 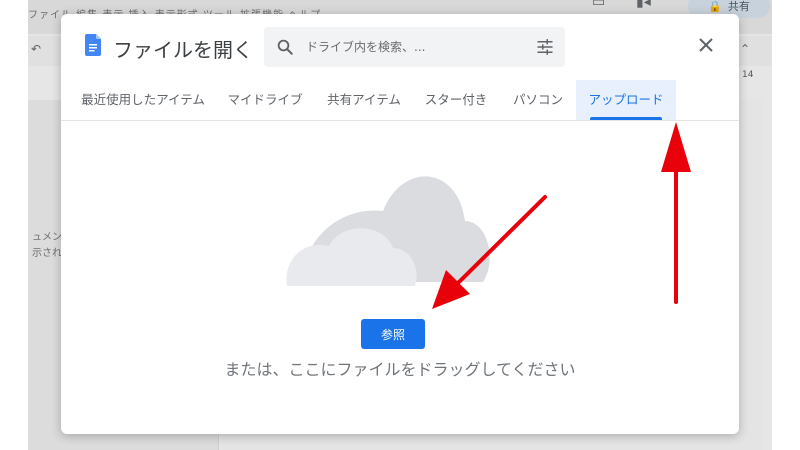 What do you see at coordinates (47, 253) in the screenshot?
I see `background-doc-line: 示され` at bounding box center [47, 253].